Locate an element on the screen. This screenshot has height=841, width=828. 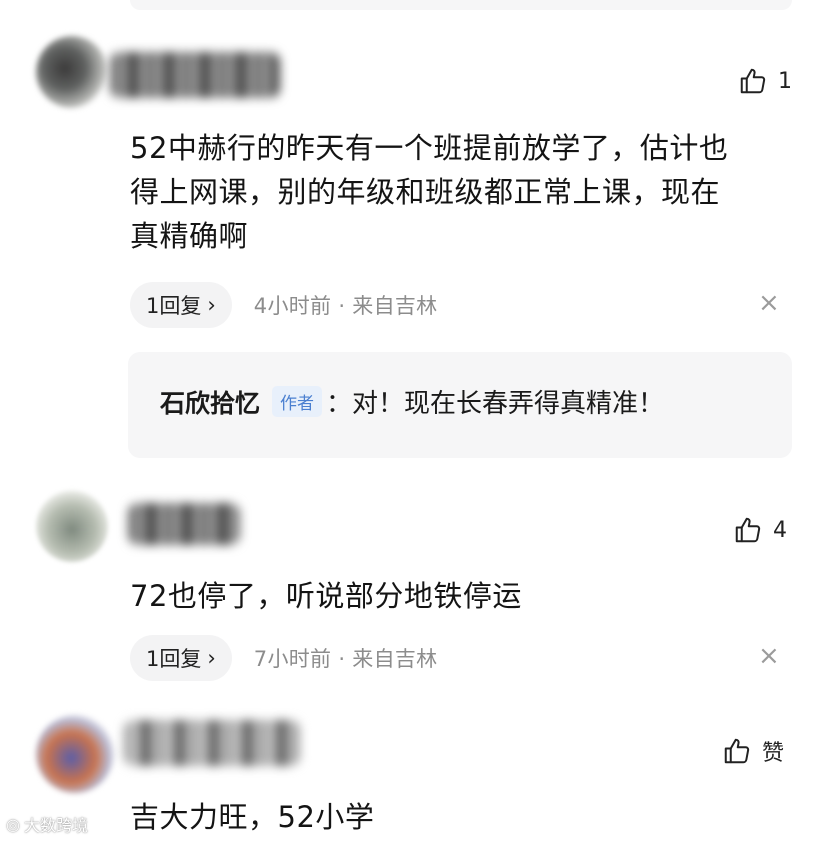
author-reply: 石欣拾忆 作者 ：对！现在长春弄得真精准！ is located at coordinates (412, 401).